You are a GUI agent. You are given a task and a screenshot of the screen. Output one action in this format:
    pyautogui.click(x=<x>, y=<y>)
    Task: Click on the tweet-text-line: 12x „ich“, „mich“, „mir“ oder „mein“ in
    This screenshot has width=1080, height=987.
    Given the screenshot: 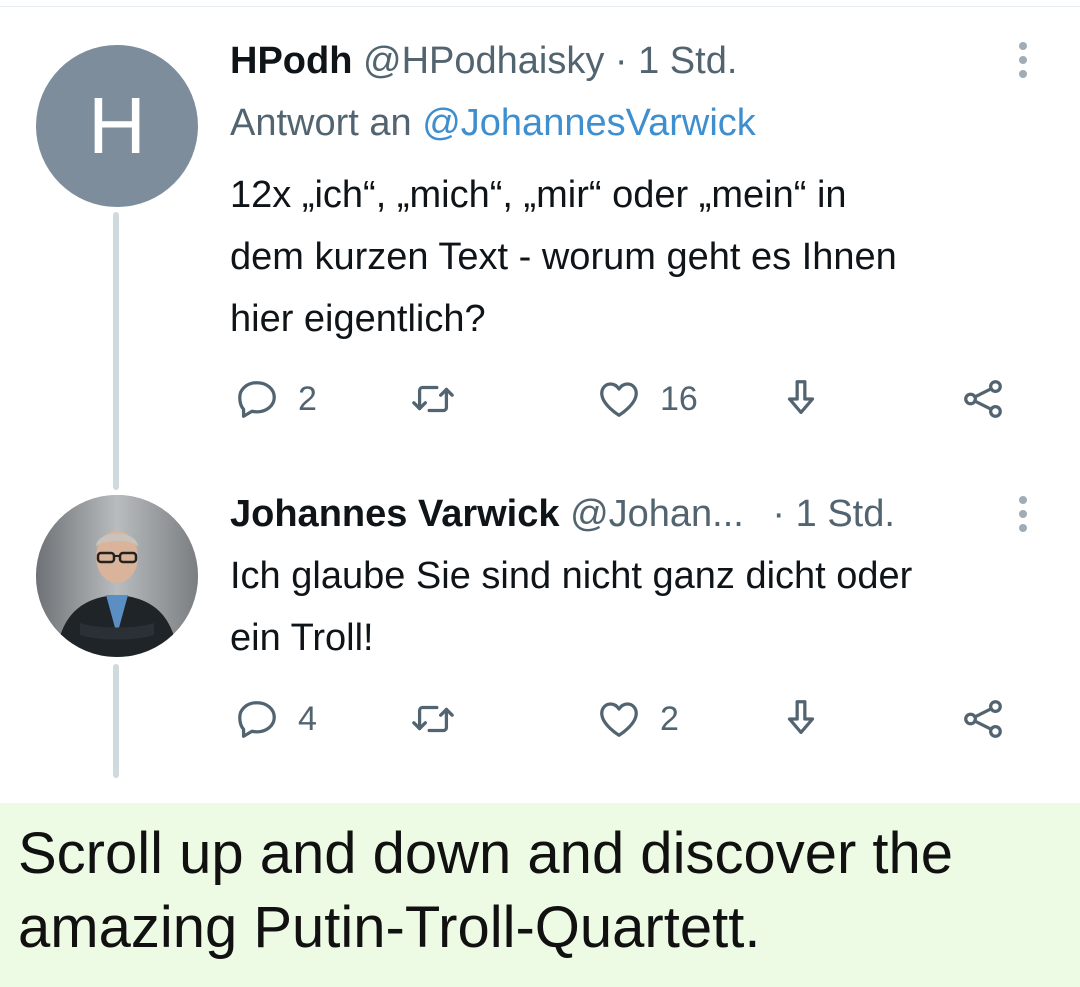 What is the action you would take?
    pyautogui.click(x=538, y=195)
    